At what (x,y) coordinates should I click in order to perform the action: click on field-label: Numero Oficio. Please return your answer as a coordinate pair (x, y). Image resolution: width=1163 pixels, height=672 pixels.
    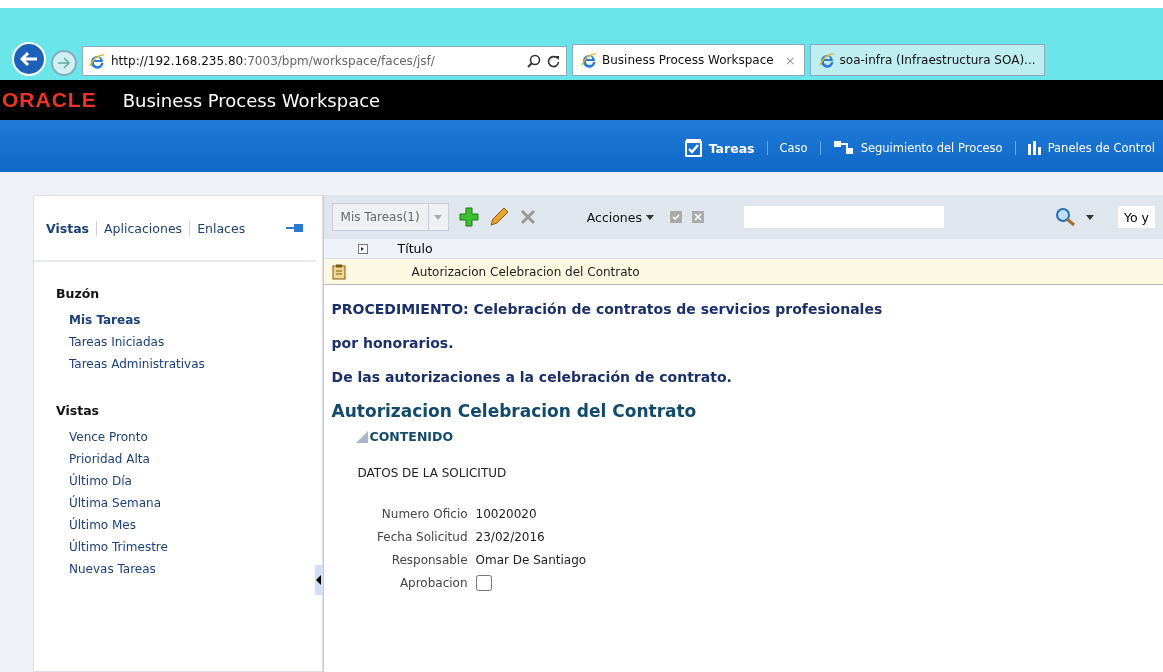
    Looking at the image, I should click on (424, 513).